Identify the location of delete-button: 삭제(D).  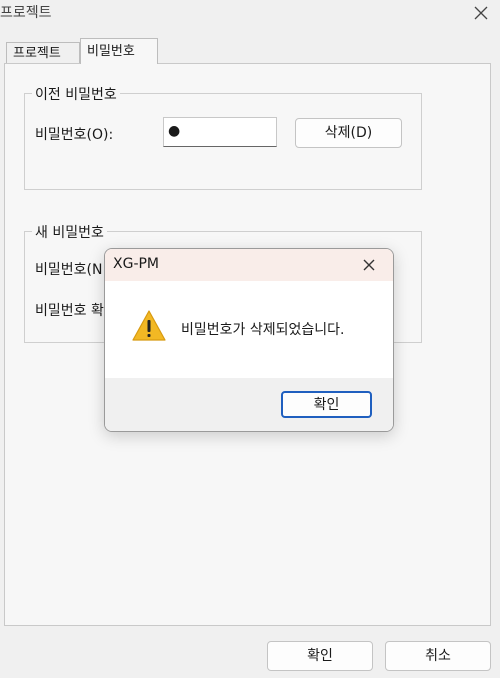
(348, 133).